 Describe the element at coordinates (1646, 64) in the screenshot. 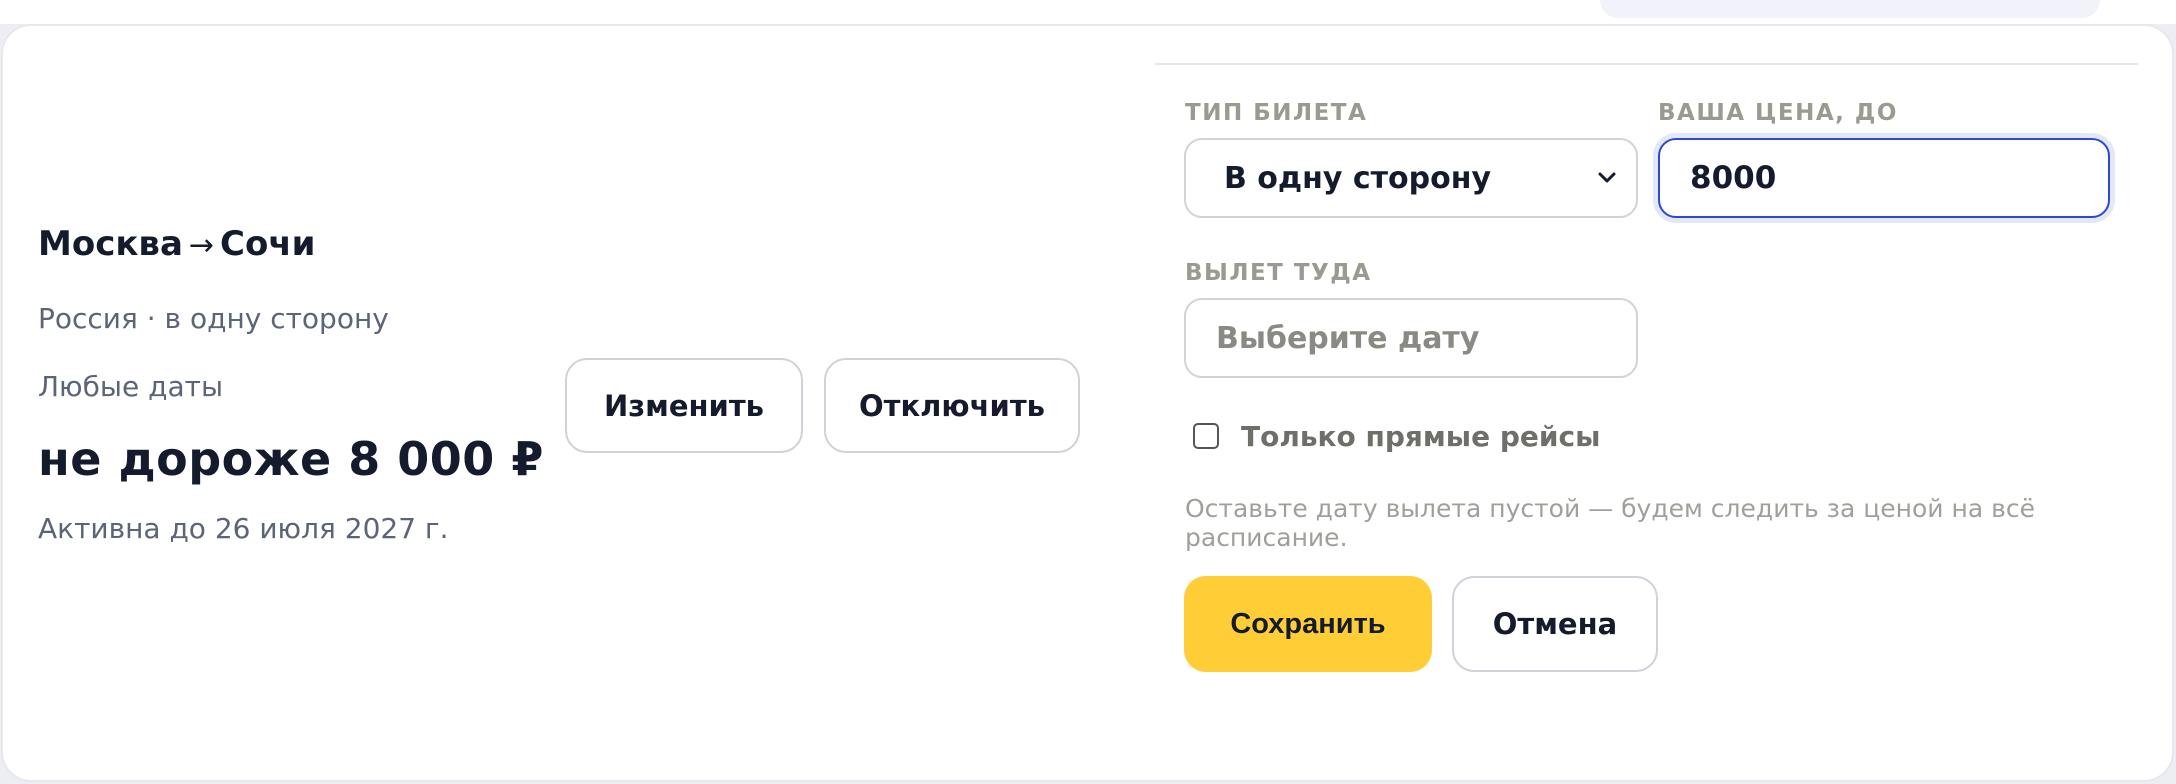

I see `form-divider` at that location.